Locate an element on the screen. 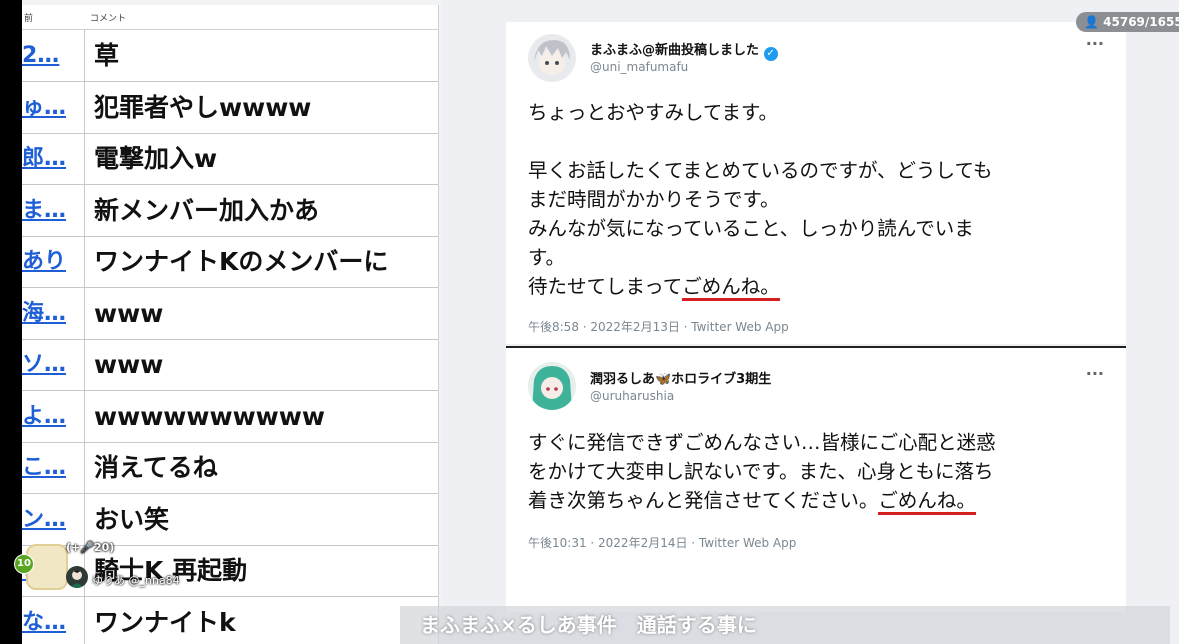  tweet-line-prefix: 着き次第ちゃんと発信させてください。 is located at coordinates (703, 500).